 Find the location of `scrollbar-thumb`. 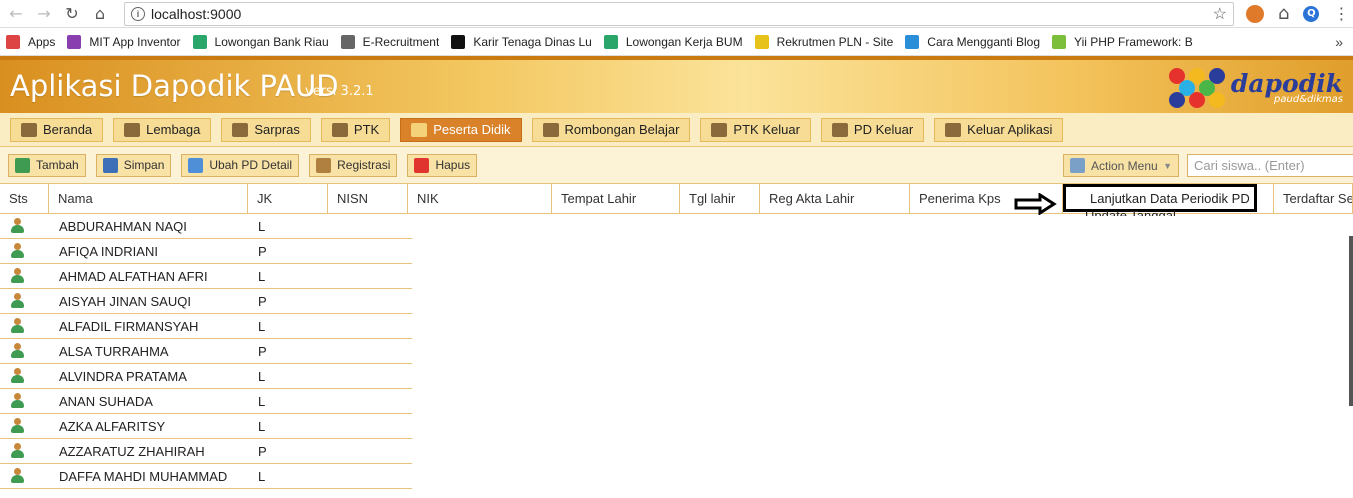

scrollbar-thumb is located at coordinates (1351, 321).